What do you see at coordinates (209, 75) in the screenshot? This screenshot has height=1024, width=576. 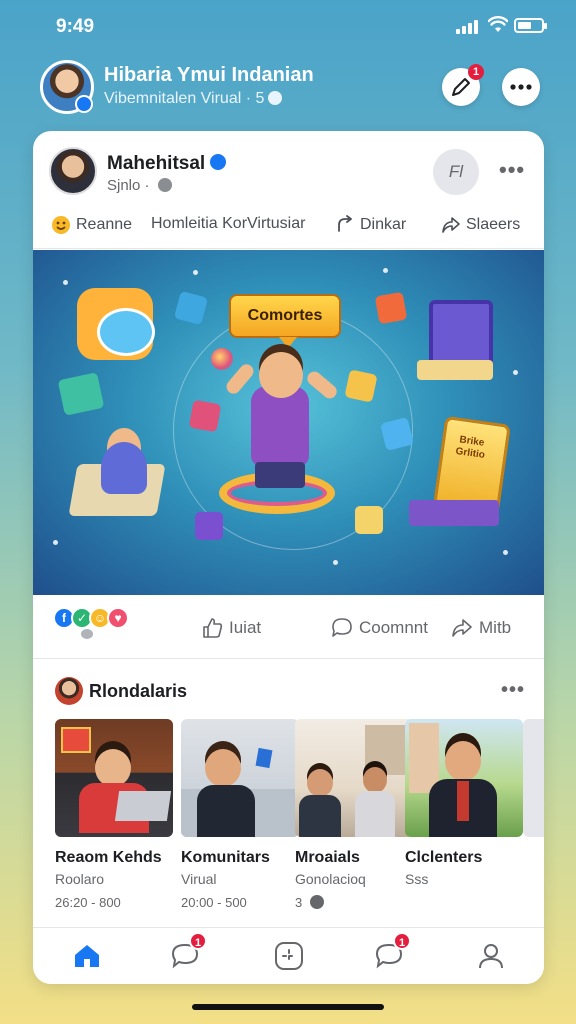 I see `page-title: Hibaria Ymui Indanian` at bounding box center [209, 75].